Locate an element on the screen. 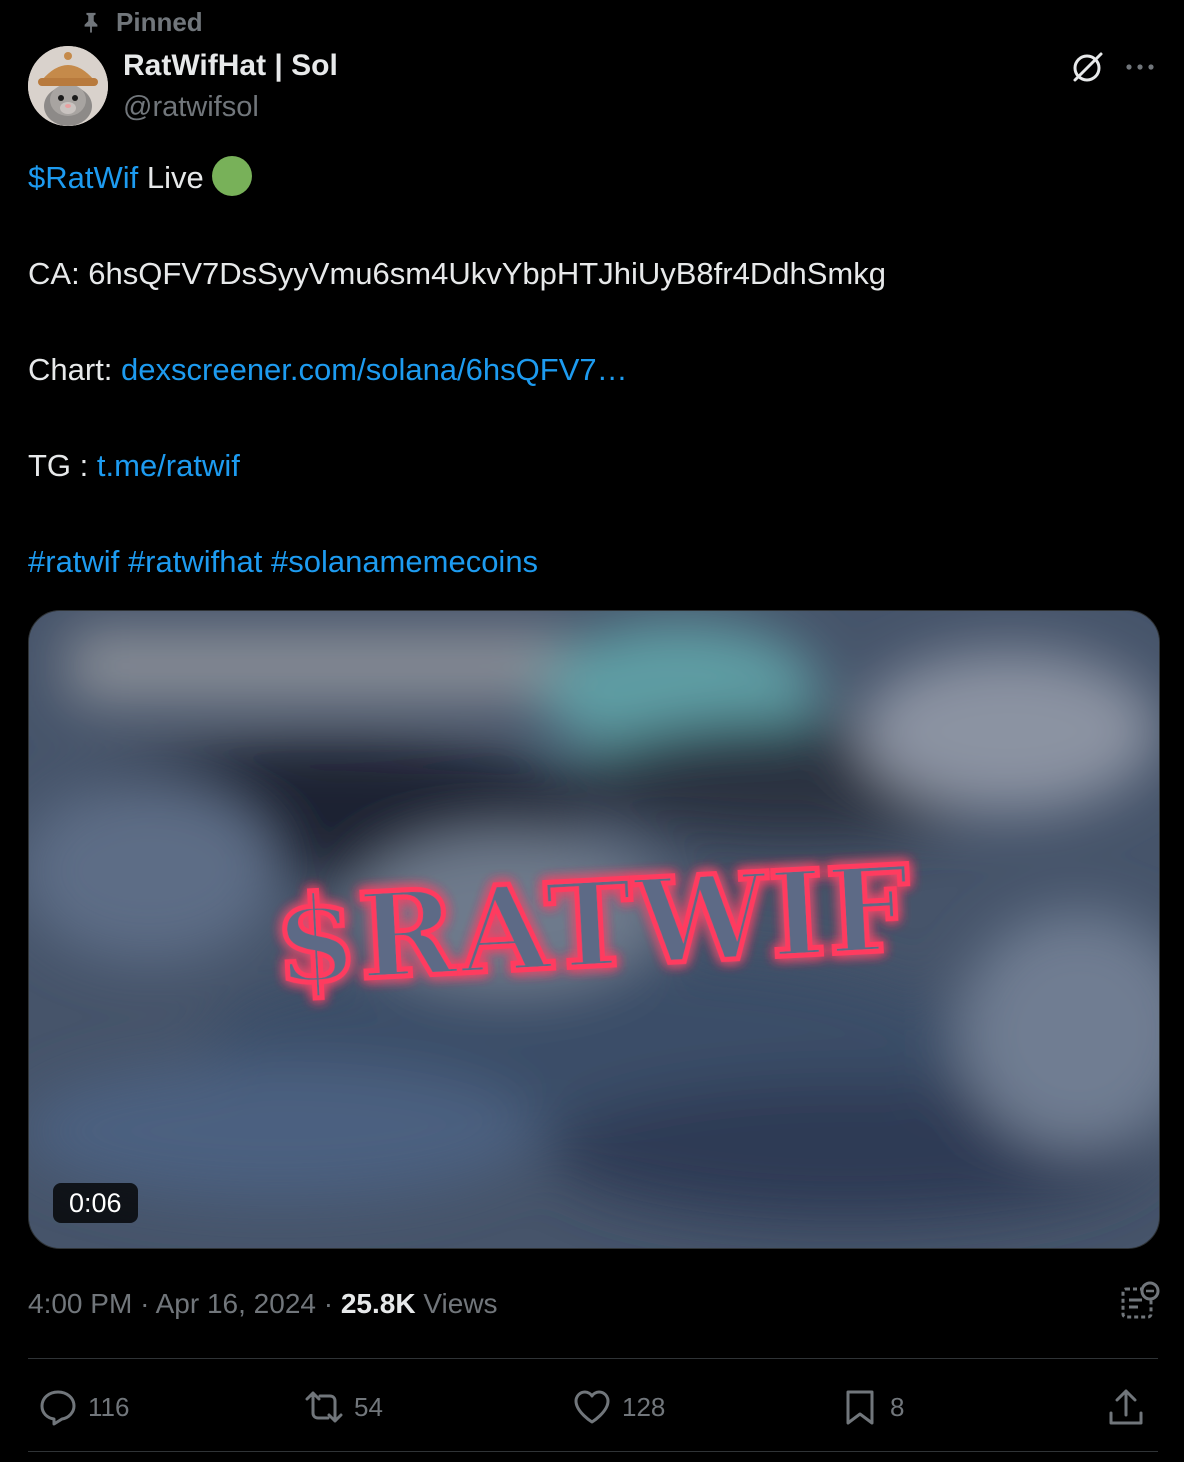 This screenshot has height=1462, width=1184. heart-icon is located at coordinates (592, 1407).